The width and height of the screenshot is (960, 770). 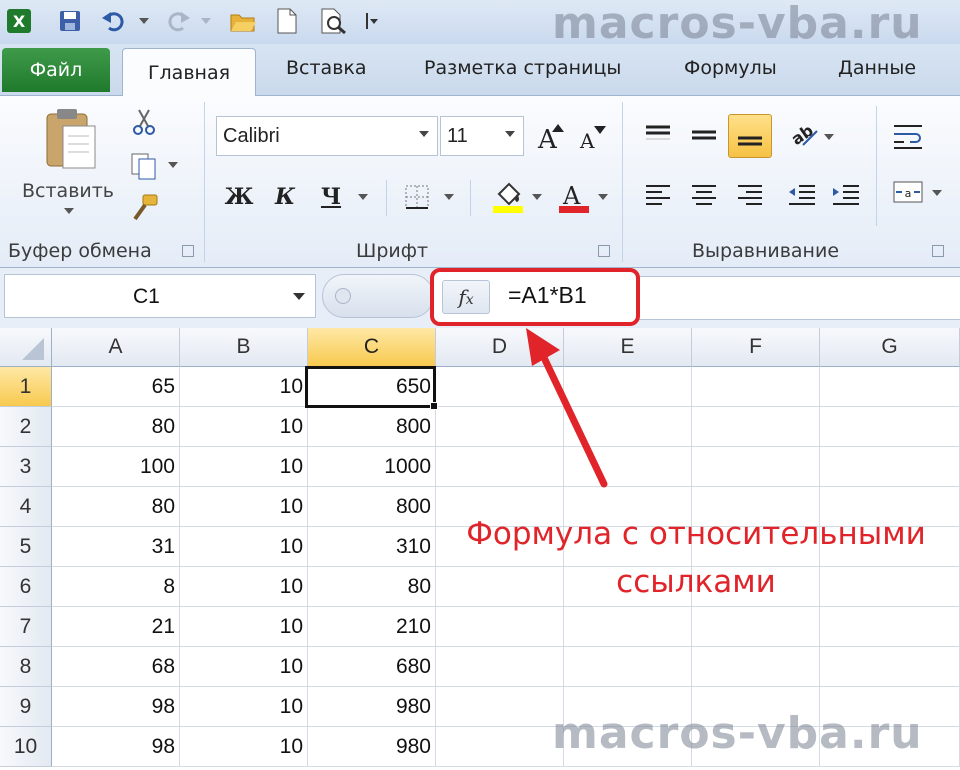 What do you see at coordinates (206, 21) in the screenshot?
I see `redo-dropdown-icon` at bounding box center [206, 21].